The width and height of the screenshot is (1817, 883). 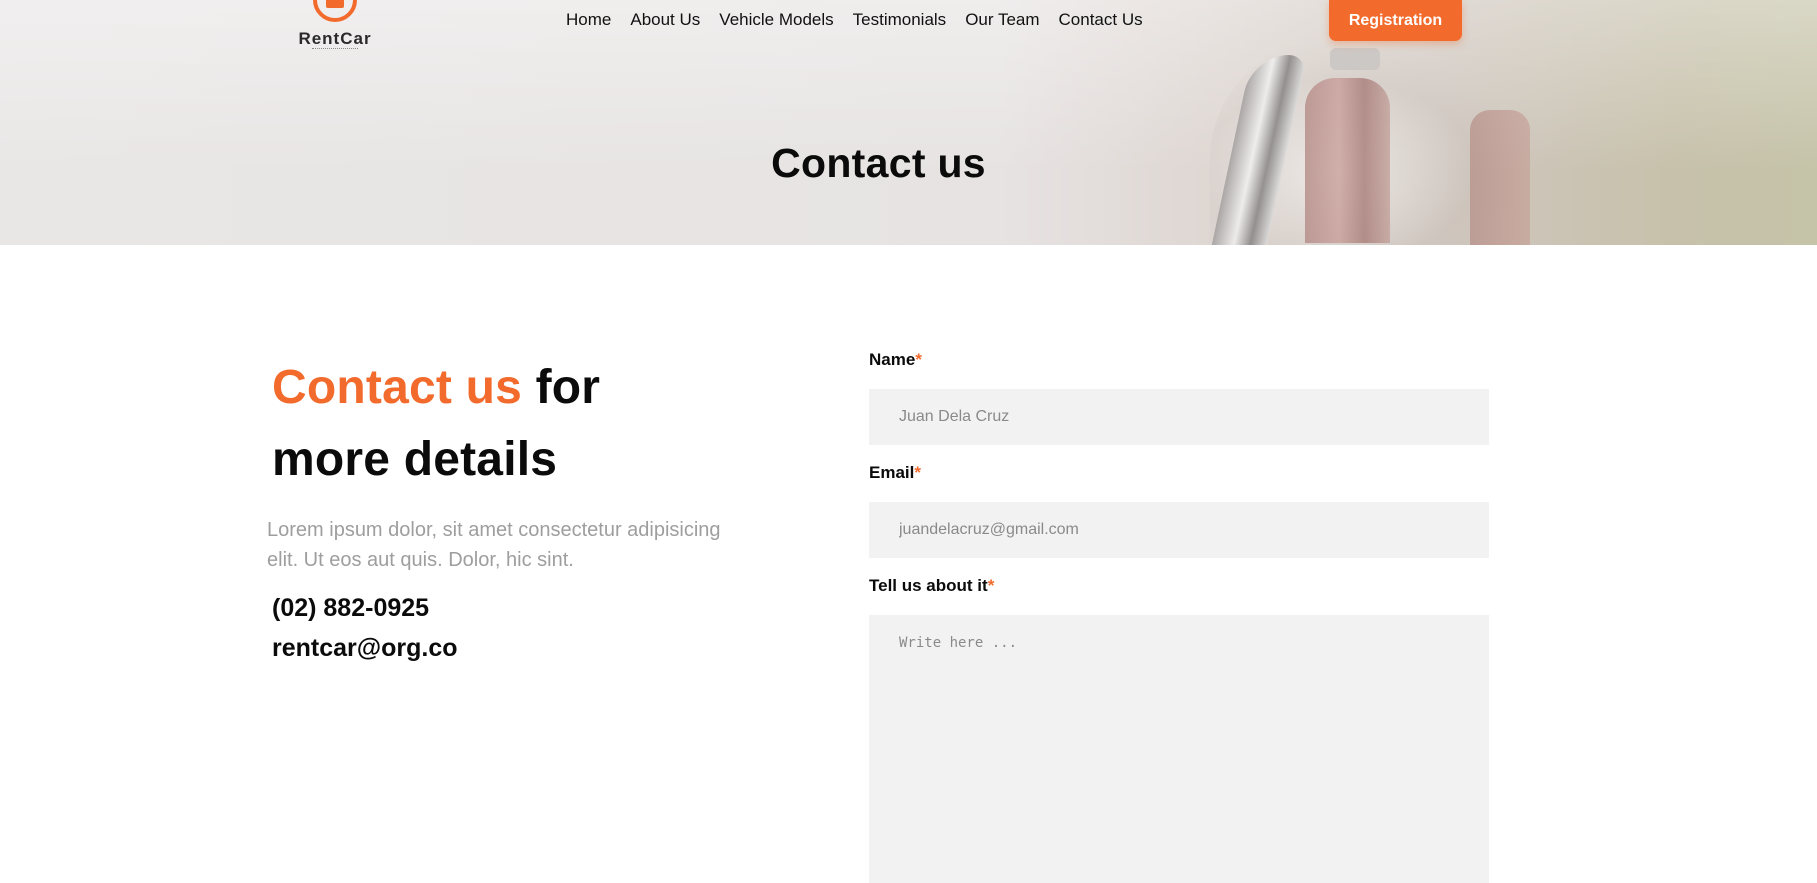 I want to click on message-textarea, so click(x=1179, y=749).